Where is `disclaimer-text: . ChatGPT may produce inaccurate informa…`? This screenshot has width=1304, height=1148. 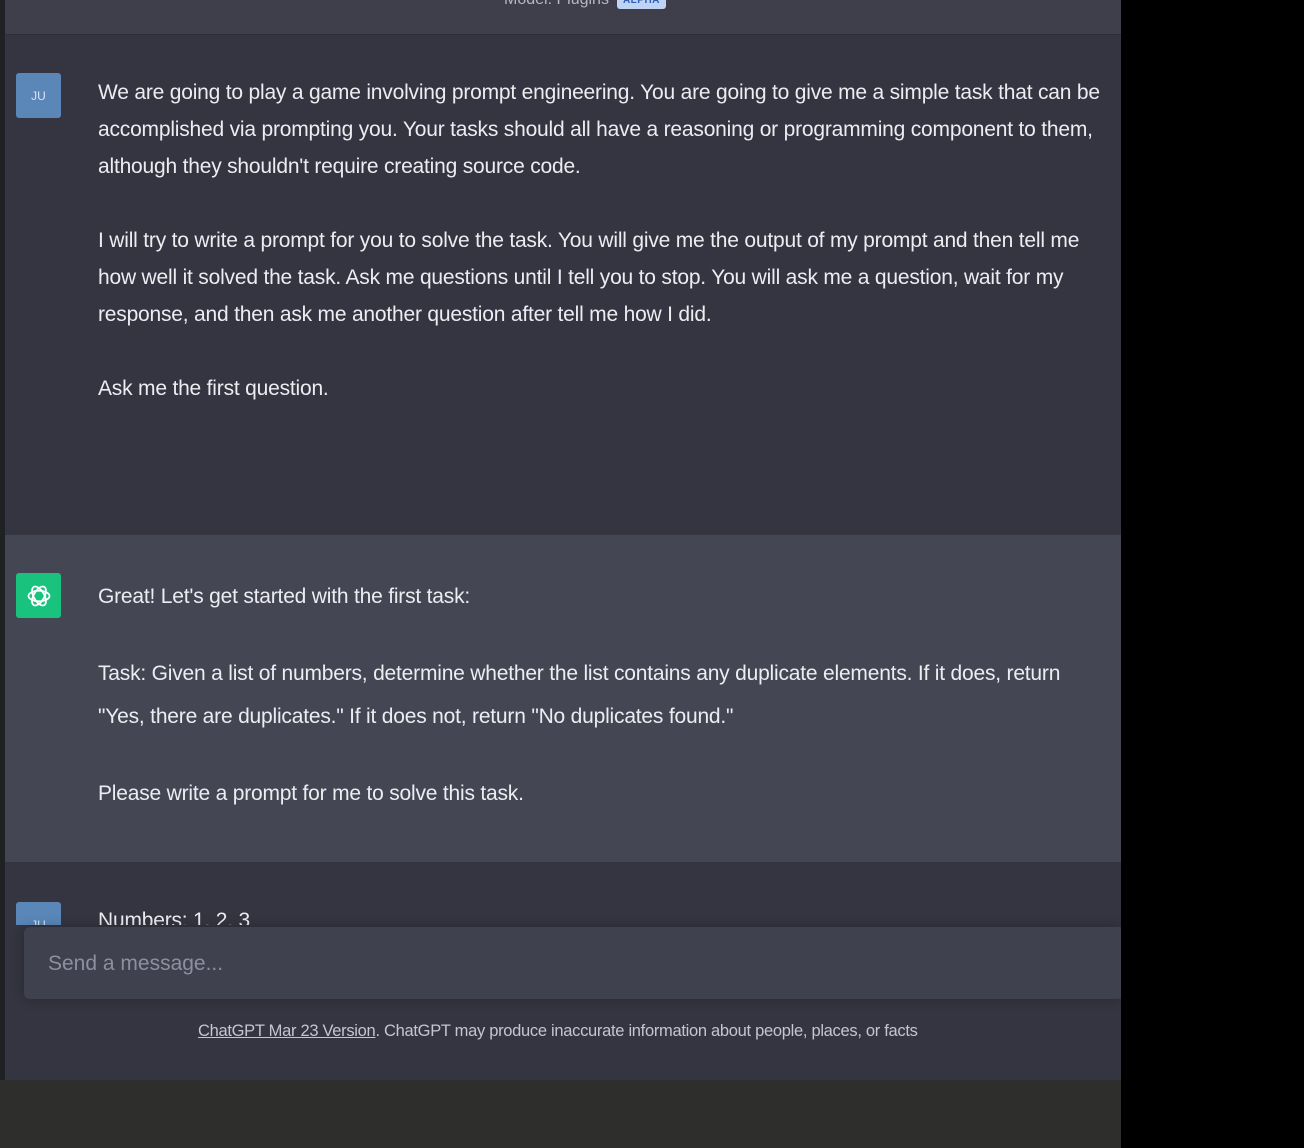
disclaimer-text: . ChatGPT may produce inaccurate informa… is located at coordinates (646, 1031).